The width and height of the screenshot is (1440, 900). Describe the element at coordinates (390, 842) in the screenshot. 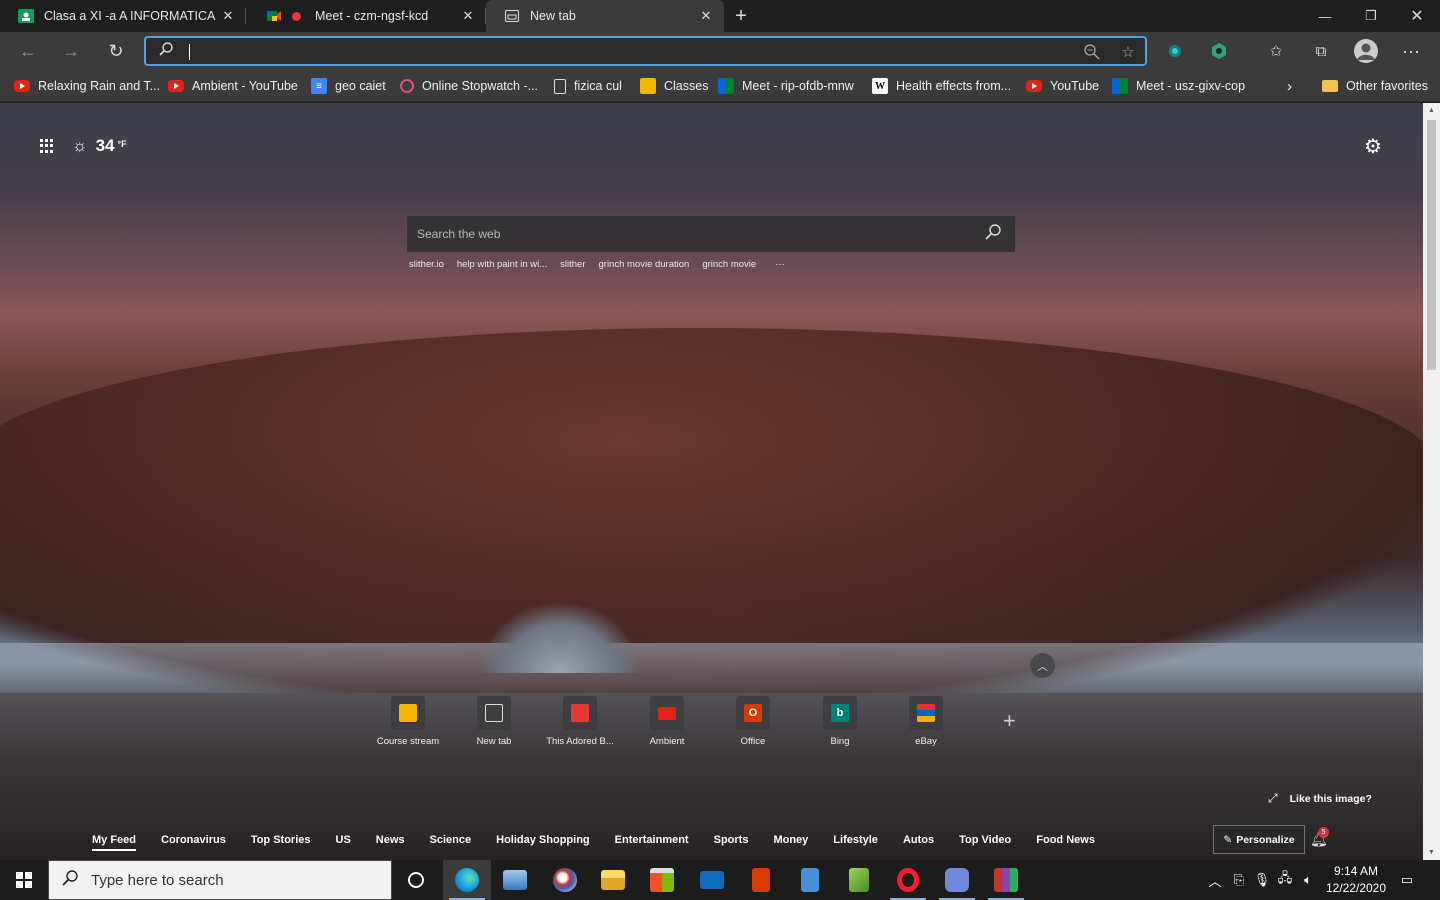

I see `feed-tab: News` at that location.